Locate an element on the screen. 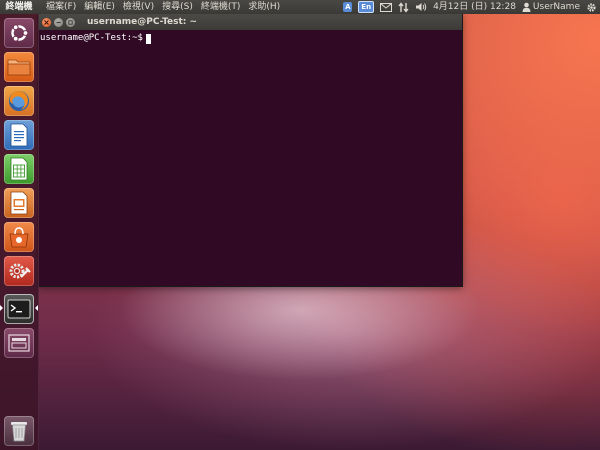 This screenshot has height=450, width=600. menu-bar: 檔案(F) 編輯(E) 檢視(V) 搜尋(S) 終端機(T) 求助(H) is located at coordinates (163, 7).